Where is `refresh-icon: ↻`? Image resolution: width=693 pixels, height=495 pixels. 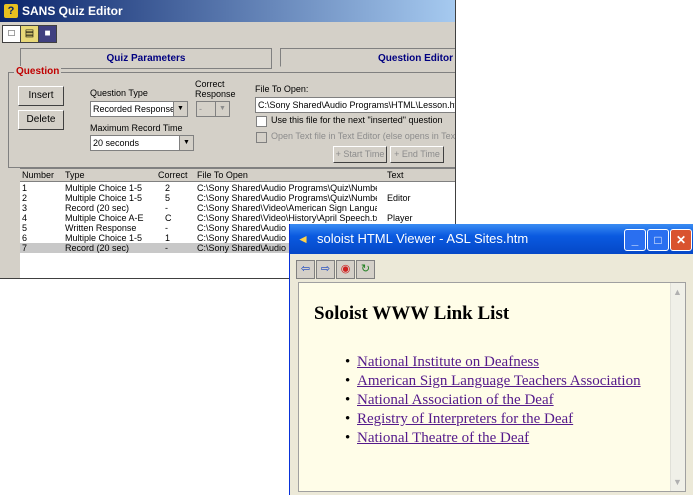
refresh-icon: ↻ is located at coordinates (365, 269).